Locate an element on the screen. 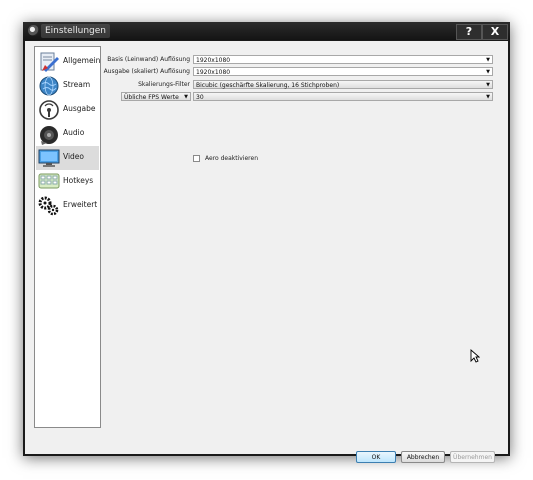 The height and width of the screenshot is (480, 533). sidebar-item-label: Erweitert is located at coordinates (80, 204).